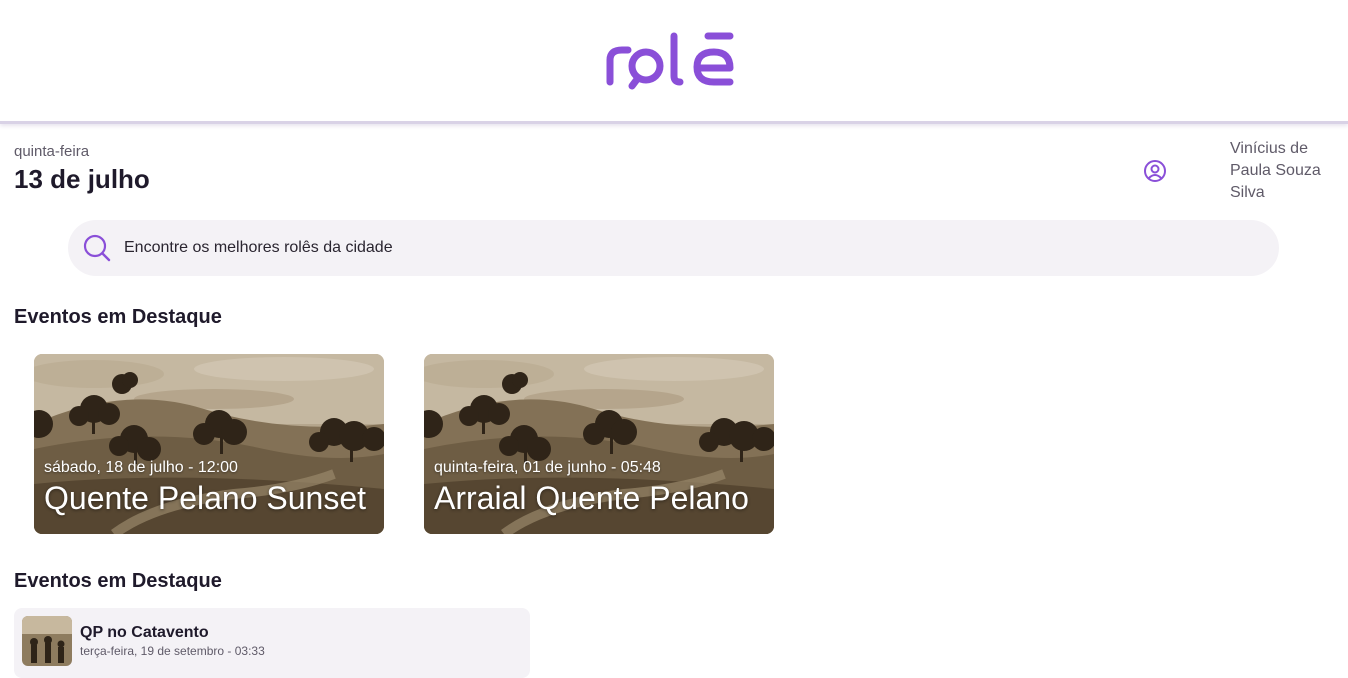  I want to click on rolê-logo, so click(674, 61).